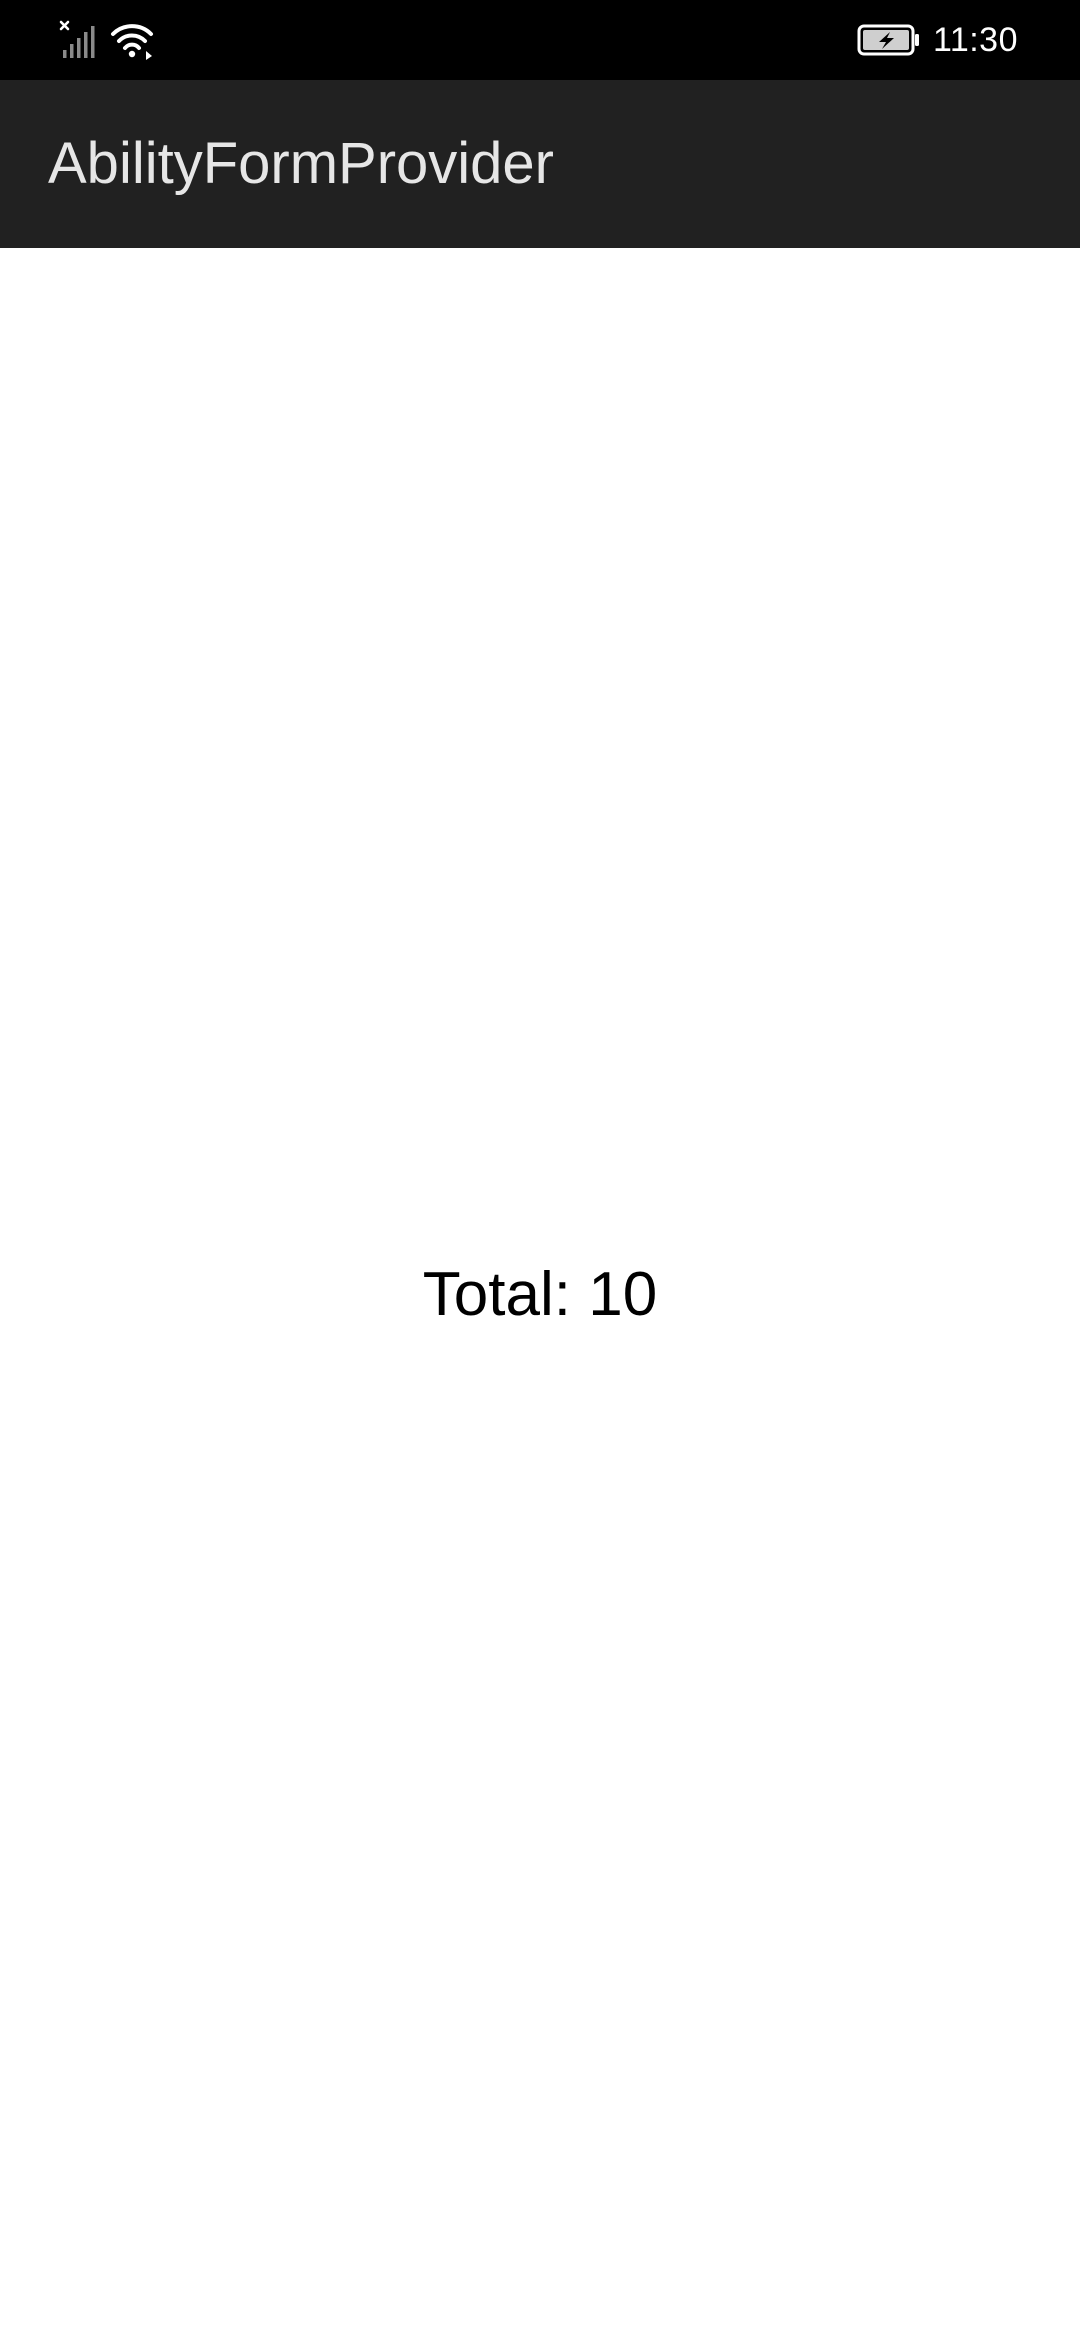  I want to click on app-bar: AbilityFormProvider, so click(540, 164).